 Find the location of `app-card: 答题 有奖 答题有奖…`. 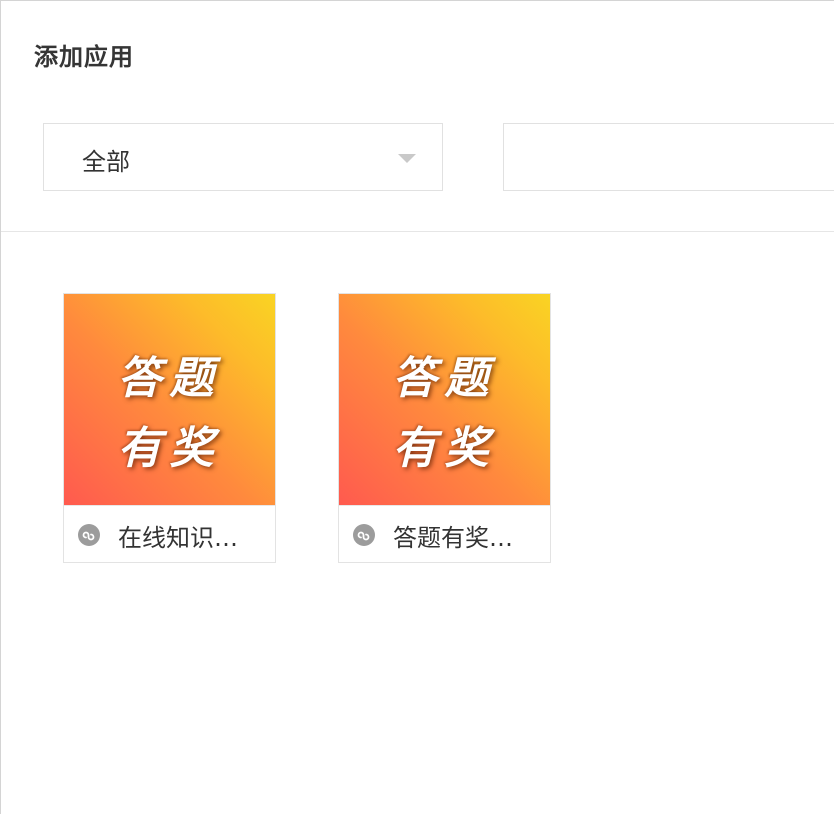

app-card: 答题 有奖 答题有奖… is located at coordinates (444, 428).